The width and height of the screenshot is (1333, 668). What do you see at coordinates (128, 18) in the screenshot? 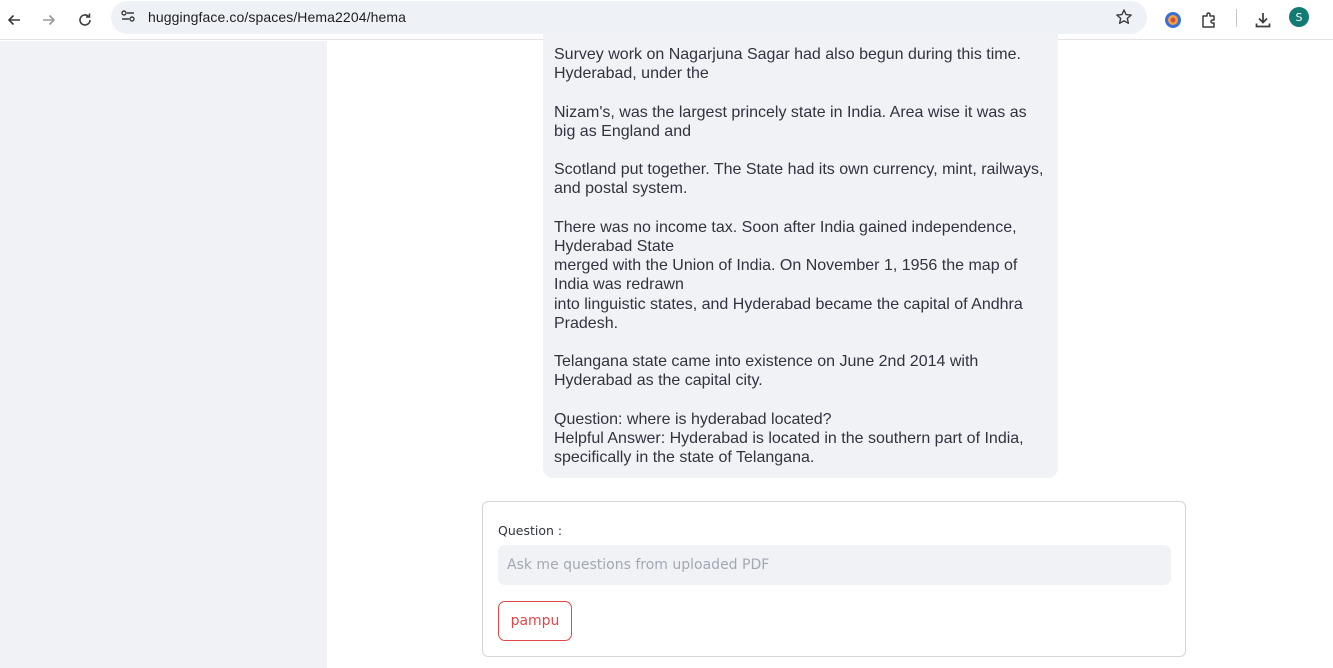
I see `site-info-icon` at bounding box center [128, 18].